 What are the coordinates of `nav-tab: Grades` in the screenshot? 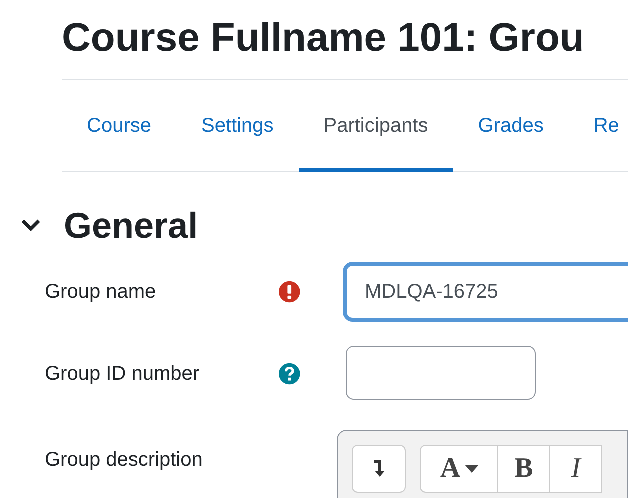 It's located at (511, 126).